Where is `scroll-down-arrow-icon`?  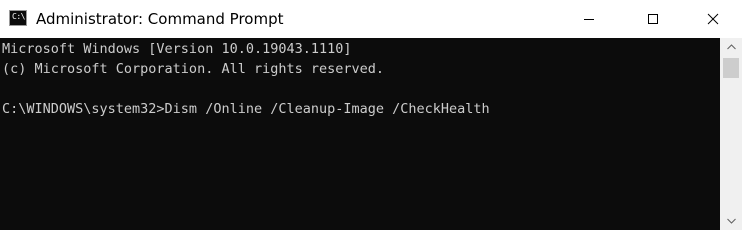
scroll-down-arrow-icon is located at coordinates (731, 221).